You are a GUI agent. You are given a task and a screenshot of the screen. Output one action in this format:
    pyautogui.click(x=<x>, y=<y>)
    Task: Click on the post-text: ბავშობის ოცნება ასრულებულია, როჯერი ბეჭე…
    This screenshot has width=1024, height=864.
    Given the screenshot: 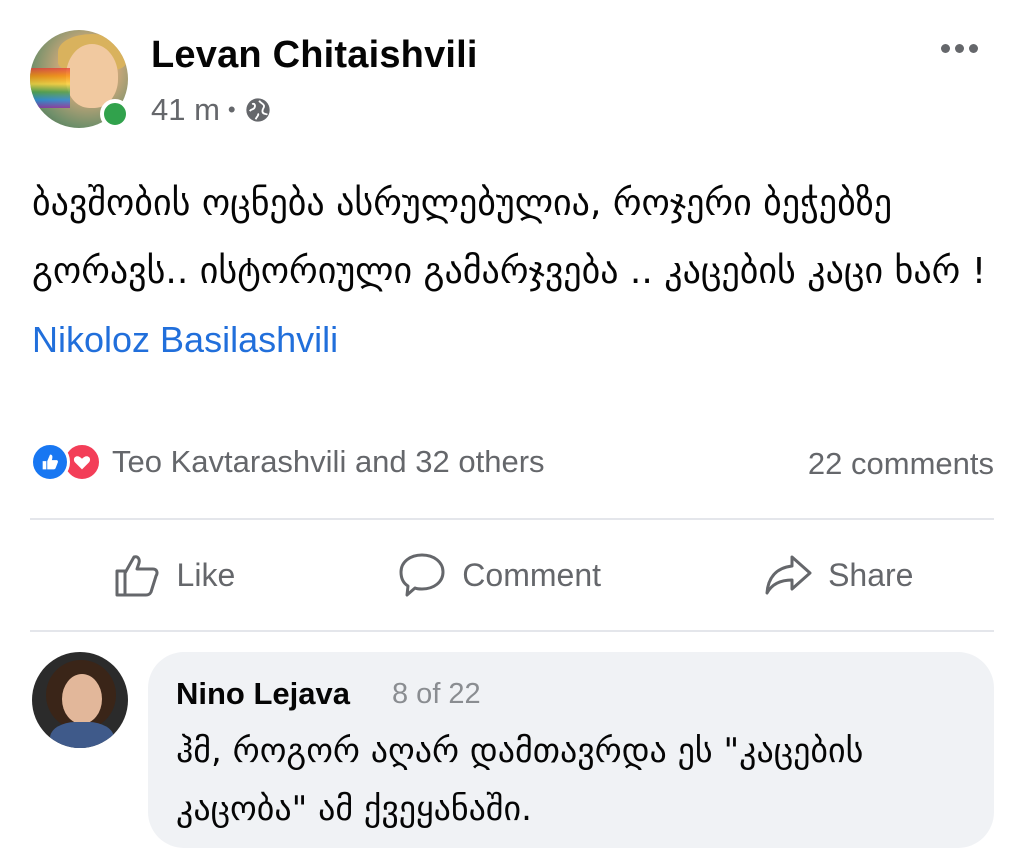 What is the action you would take?
    pyautogui.click(x=509, y=237)
    